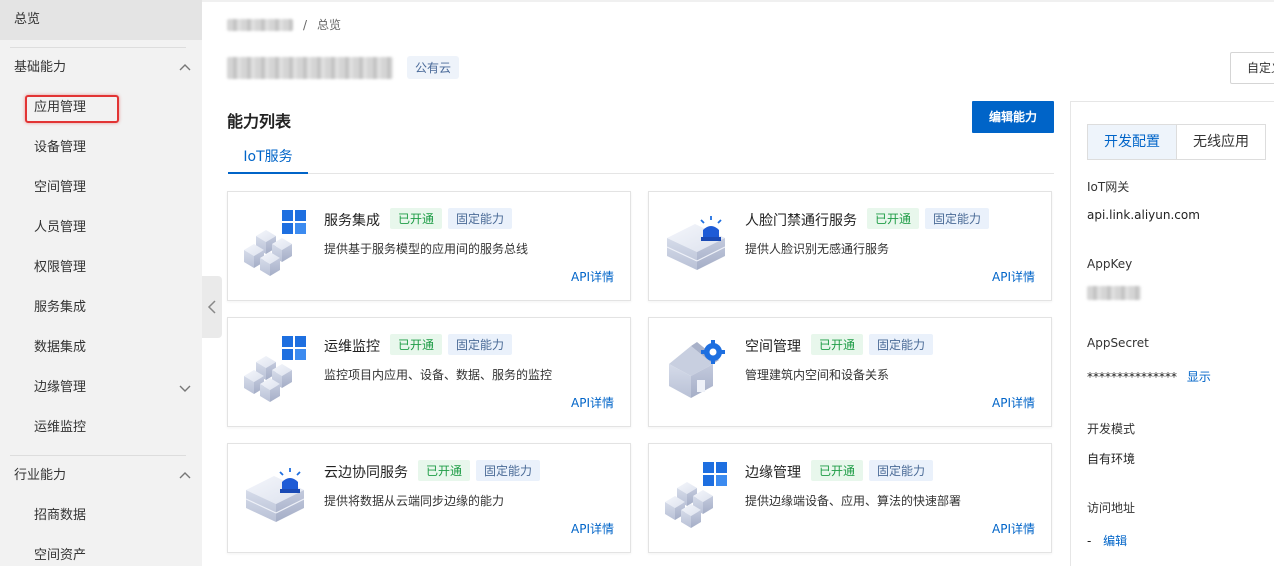  I want to click on card-title: 服务集成, so click(352, 221).